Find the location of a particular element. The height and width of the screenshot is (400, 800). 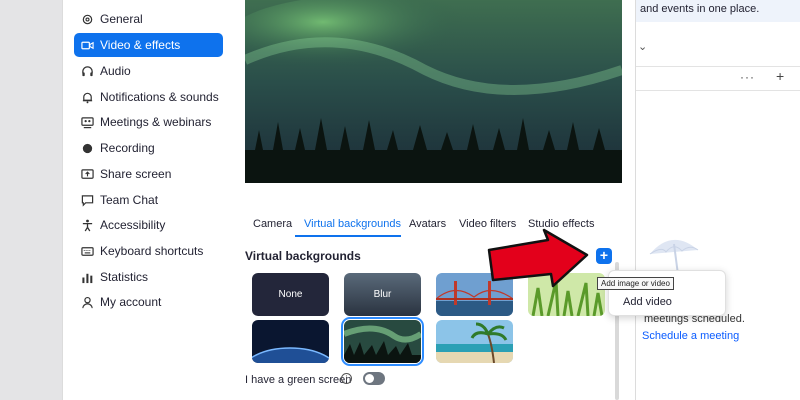

background-thumb-earth is located at coordinates (290, 341).